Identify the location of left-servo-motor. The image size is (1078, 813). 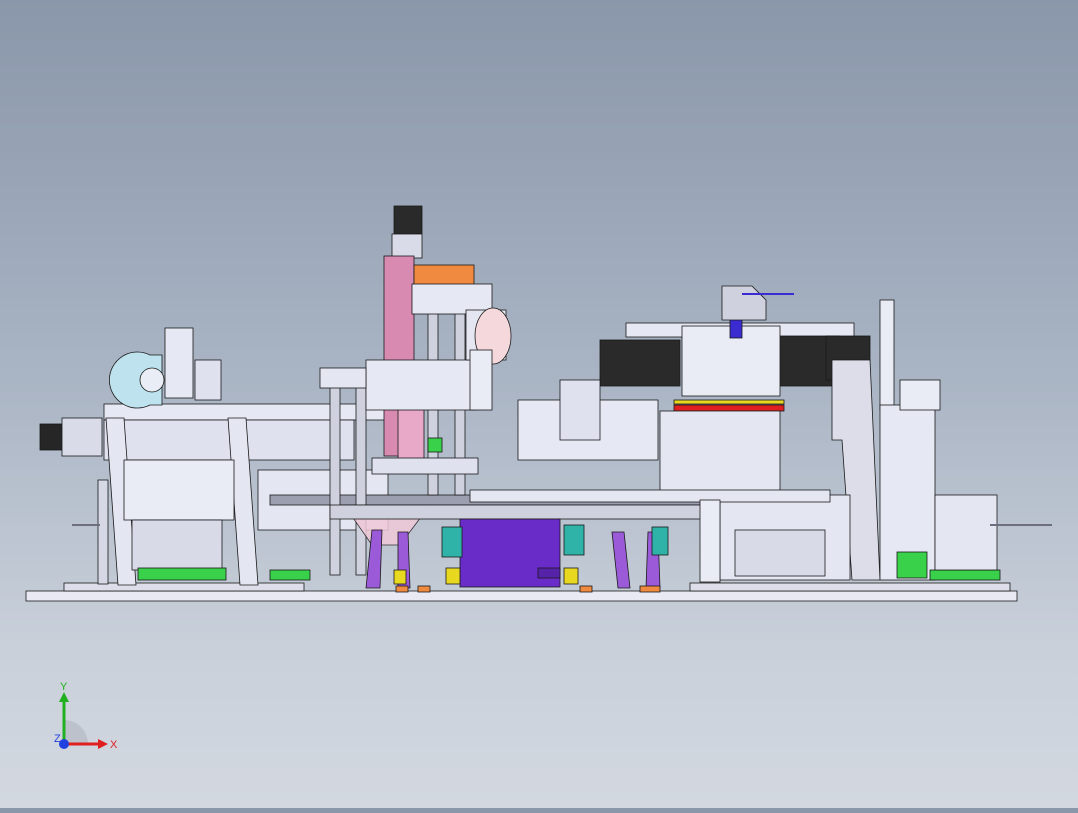
(51, 437).